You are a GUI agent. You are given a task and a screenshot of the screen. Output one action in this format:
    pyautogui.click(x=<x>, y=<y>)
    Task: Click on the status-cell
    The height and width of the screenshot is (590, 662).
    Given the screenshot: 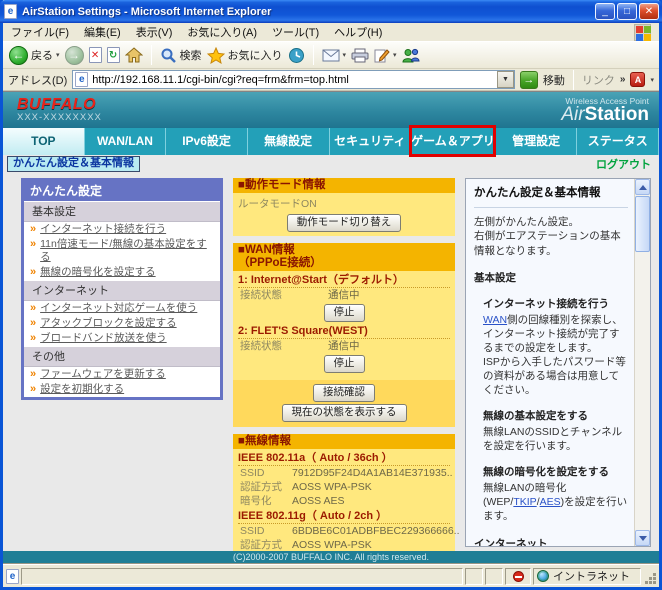 What is the action you would take?
    pyautogui.click(x=474, y=576)
    